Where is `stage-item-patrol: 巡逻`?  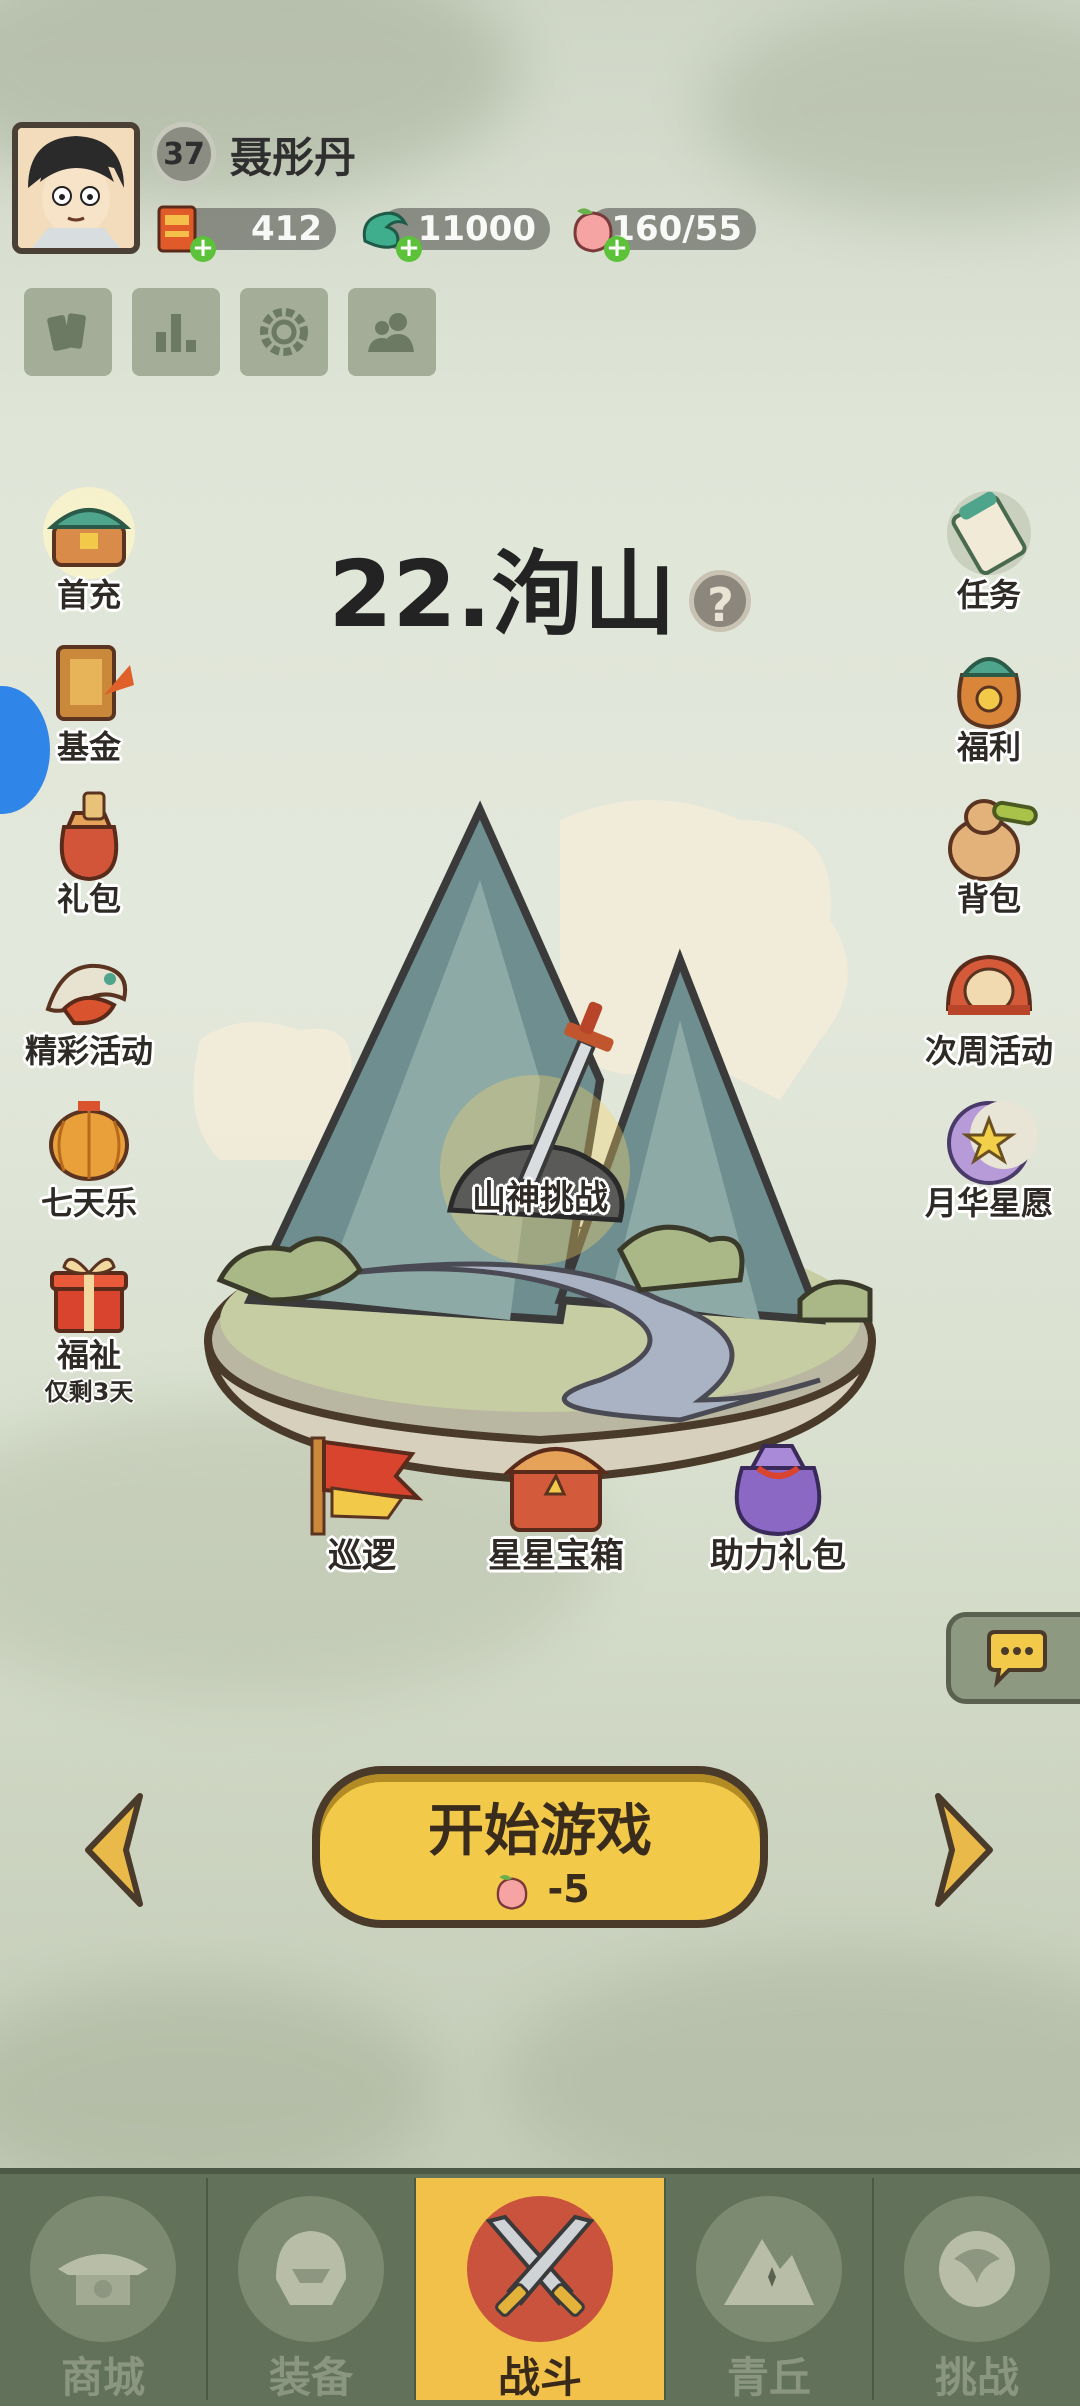
stage-item-patrol: 巡逻 is located at coordinates (362, 1502).